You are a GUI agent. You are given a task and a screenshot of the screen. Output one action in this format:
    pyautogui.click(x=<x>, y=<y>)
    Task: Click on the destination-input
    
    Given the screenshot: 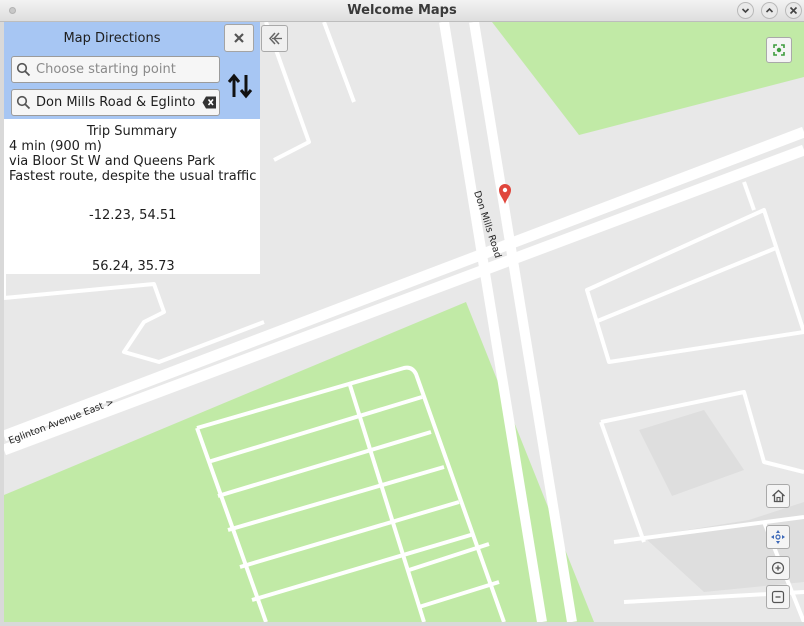 What is the action you would take?
    pyautogui.click(x=116, y=102)
    